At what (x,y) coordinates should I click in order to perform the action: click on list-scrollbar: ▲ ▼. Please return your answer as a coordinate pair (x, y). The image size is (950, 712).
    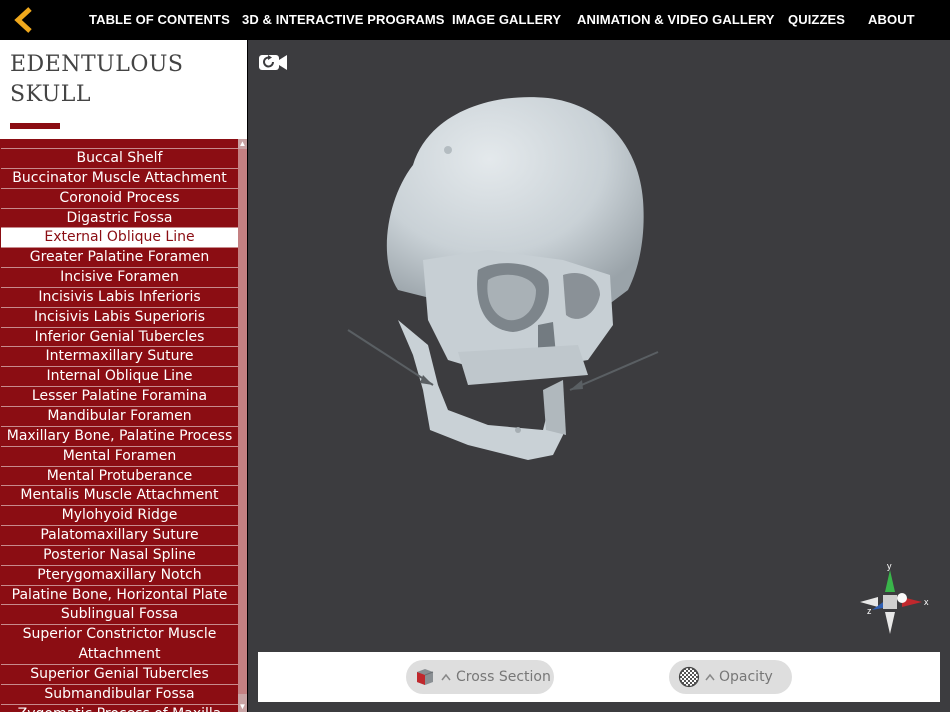
    Looking at the image, I should click on (242, 425).